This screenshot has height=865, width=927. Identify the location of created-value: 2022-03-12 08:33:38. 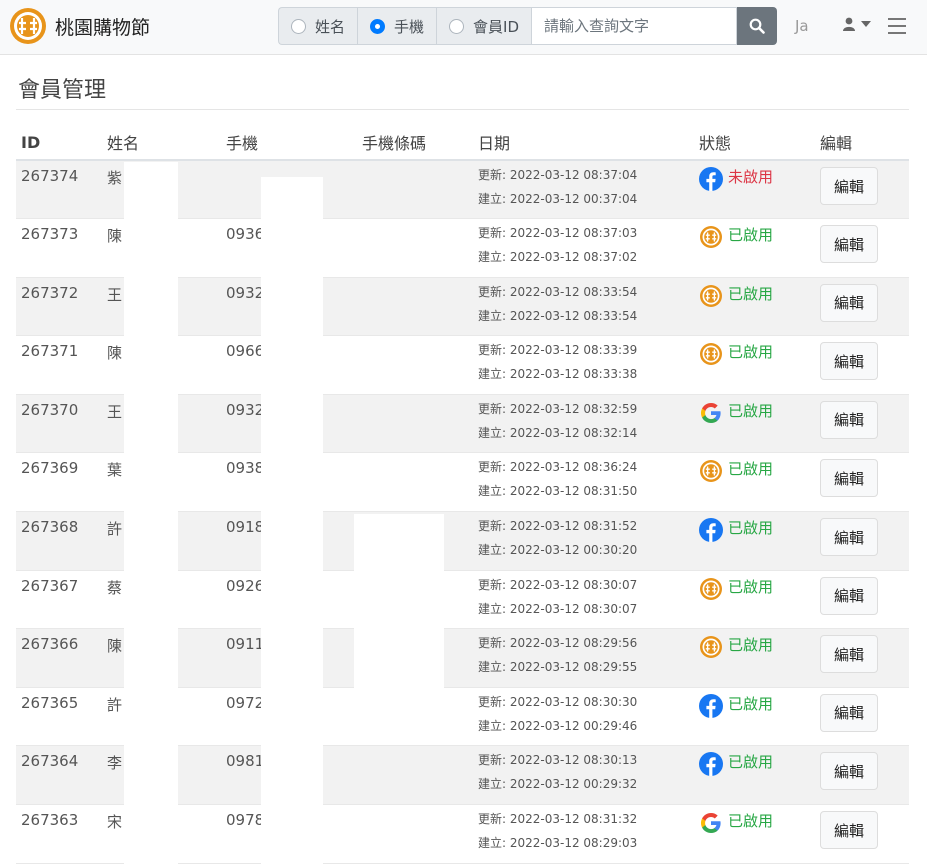
(573, 374).